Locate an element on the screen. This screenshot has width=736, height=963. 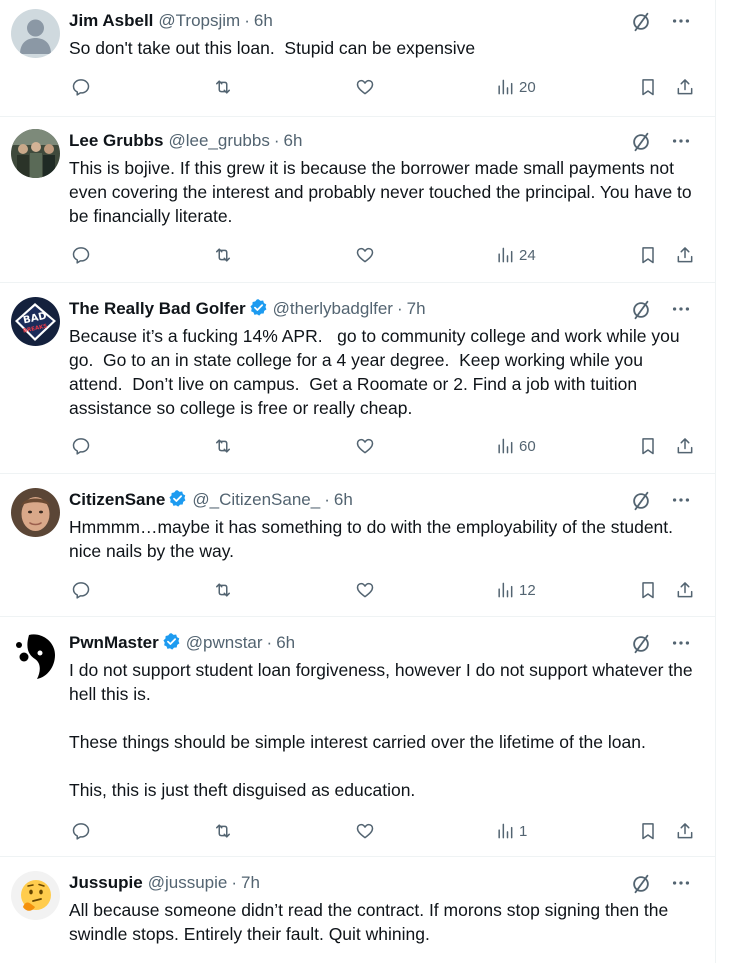
silhouette-avatar-icon is located at coordinates (35, 655).